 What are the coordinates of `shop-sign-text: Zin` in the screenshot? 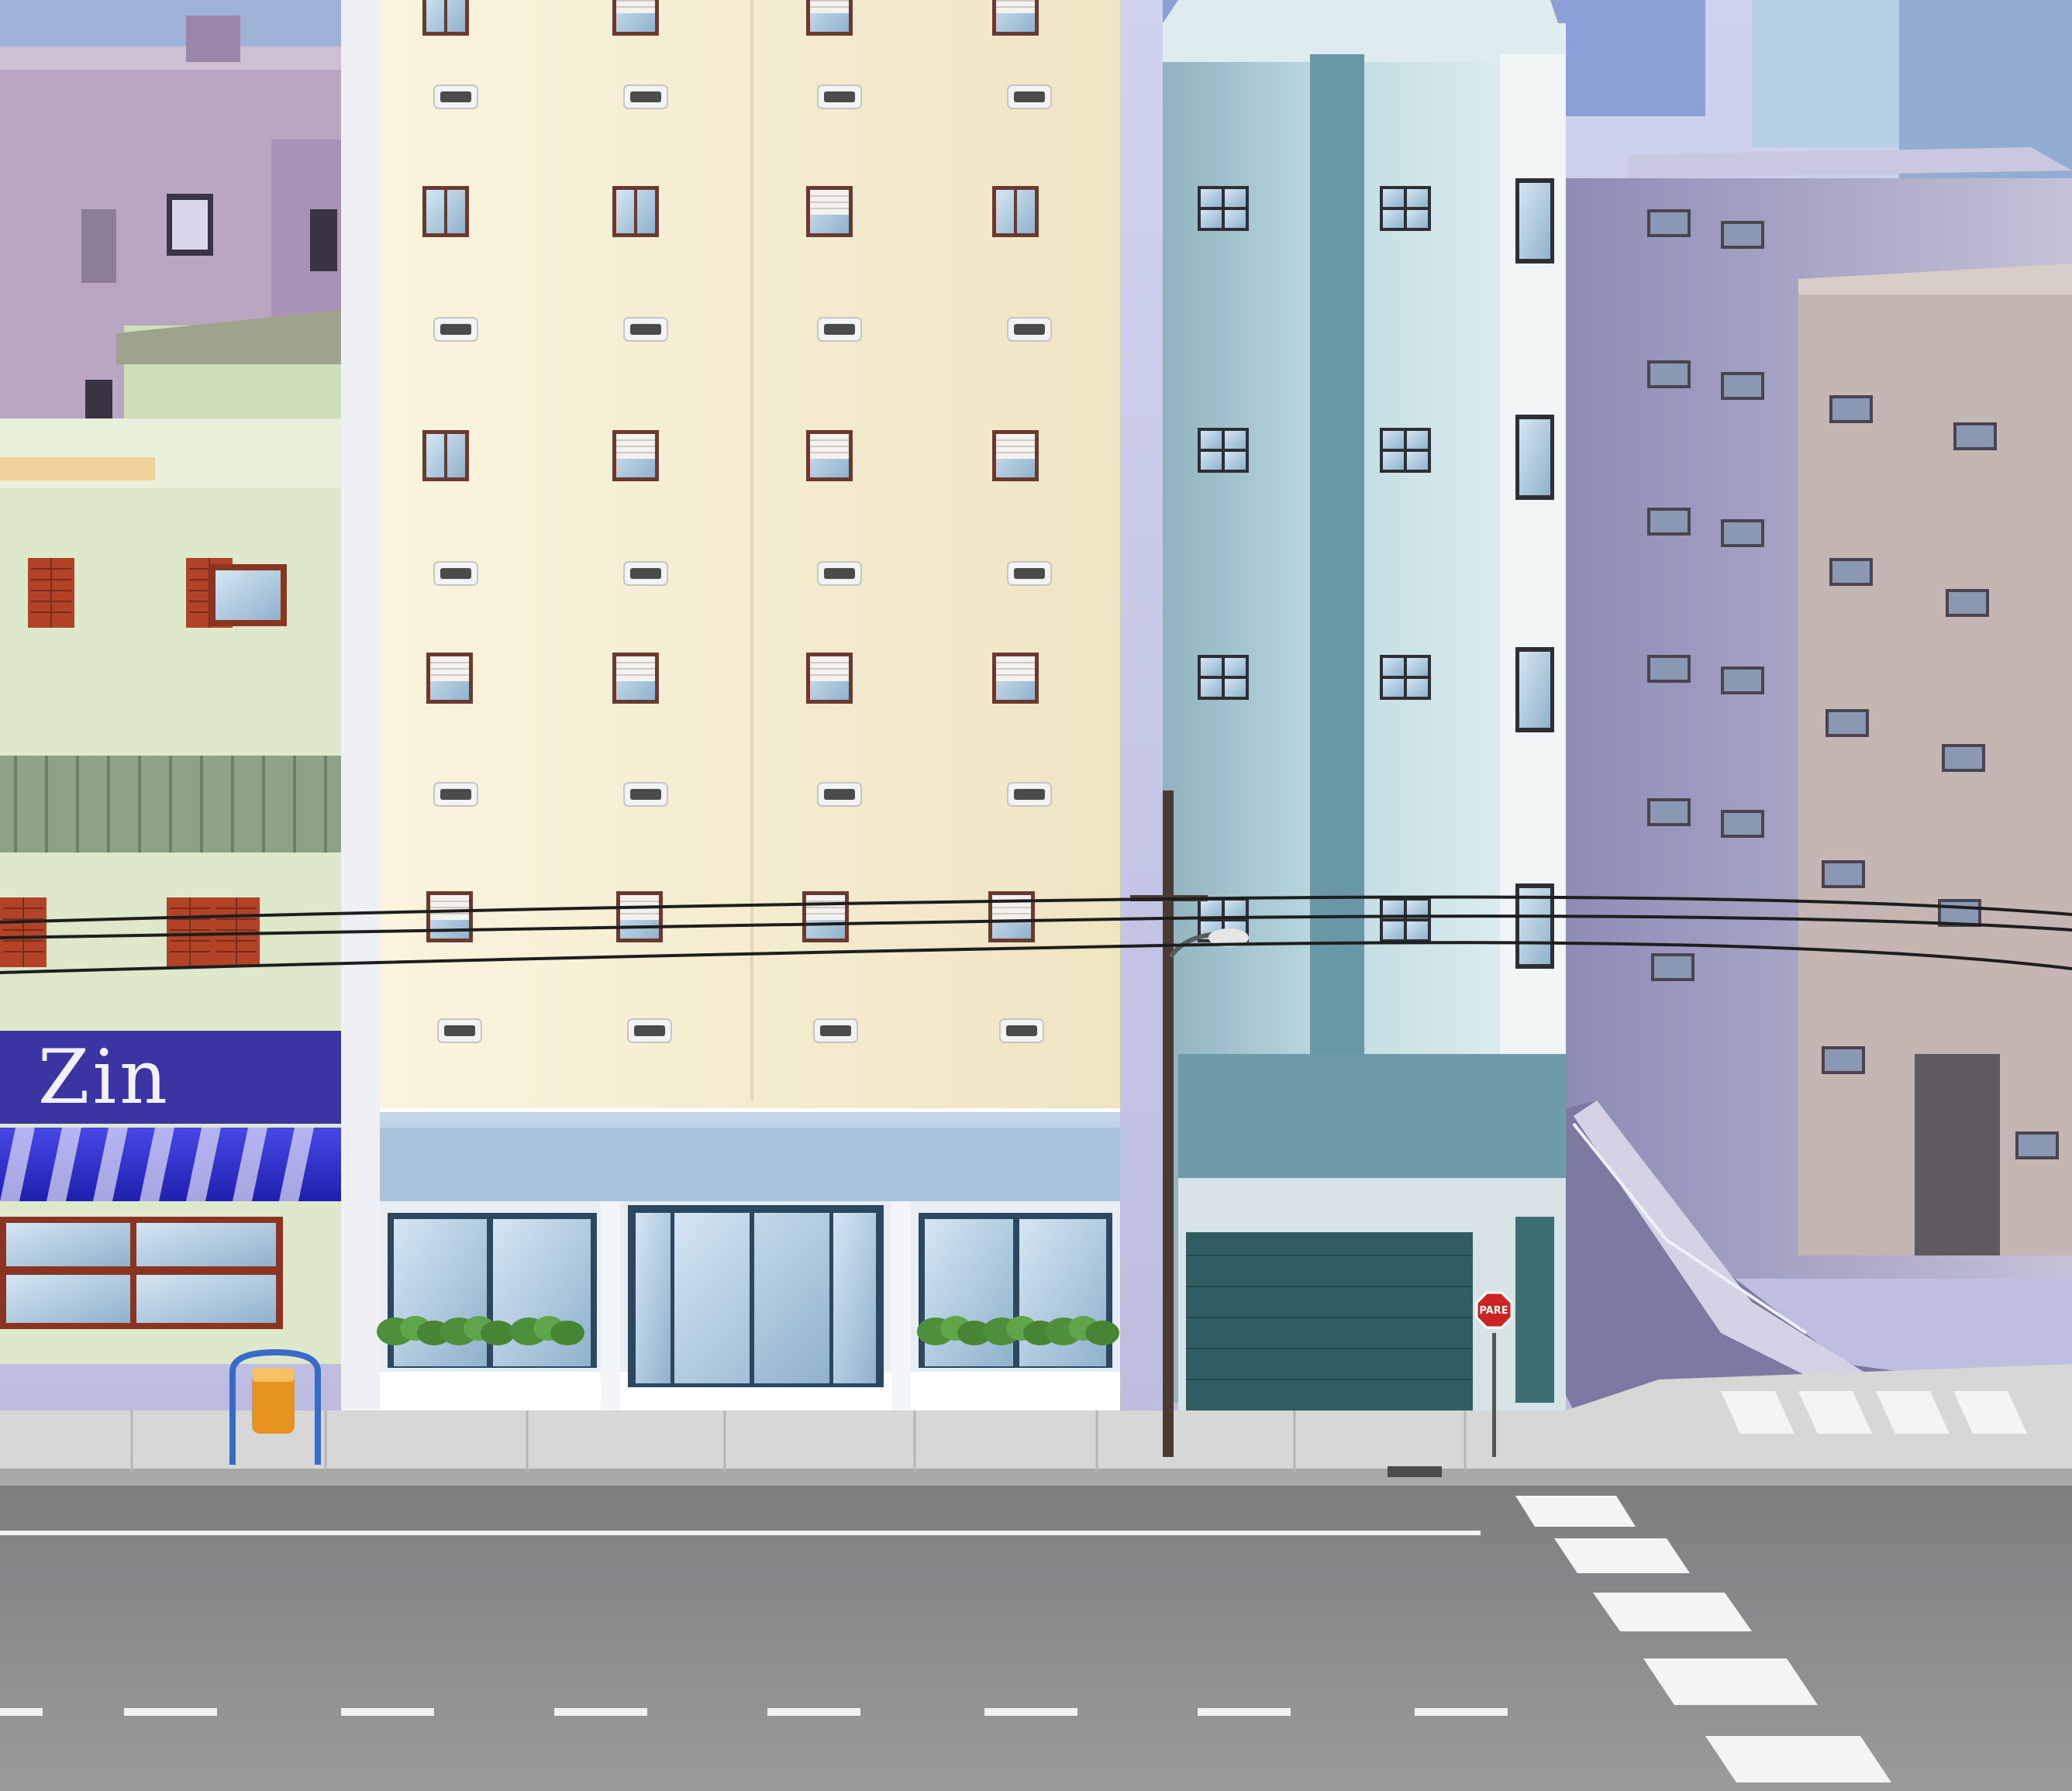 It's located at (104, 1077).